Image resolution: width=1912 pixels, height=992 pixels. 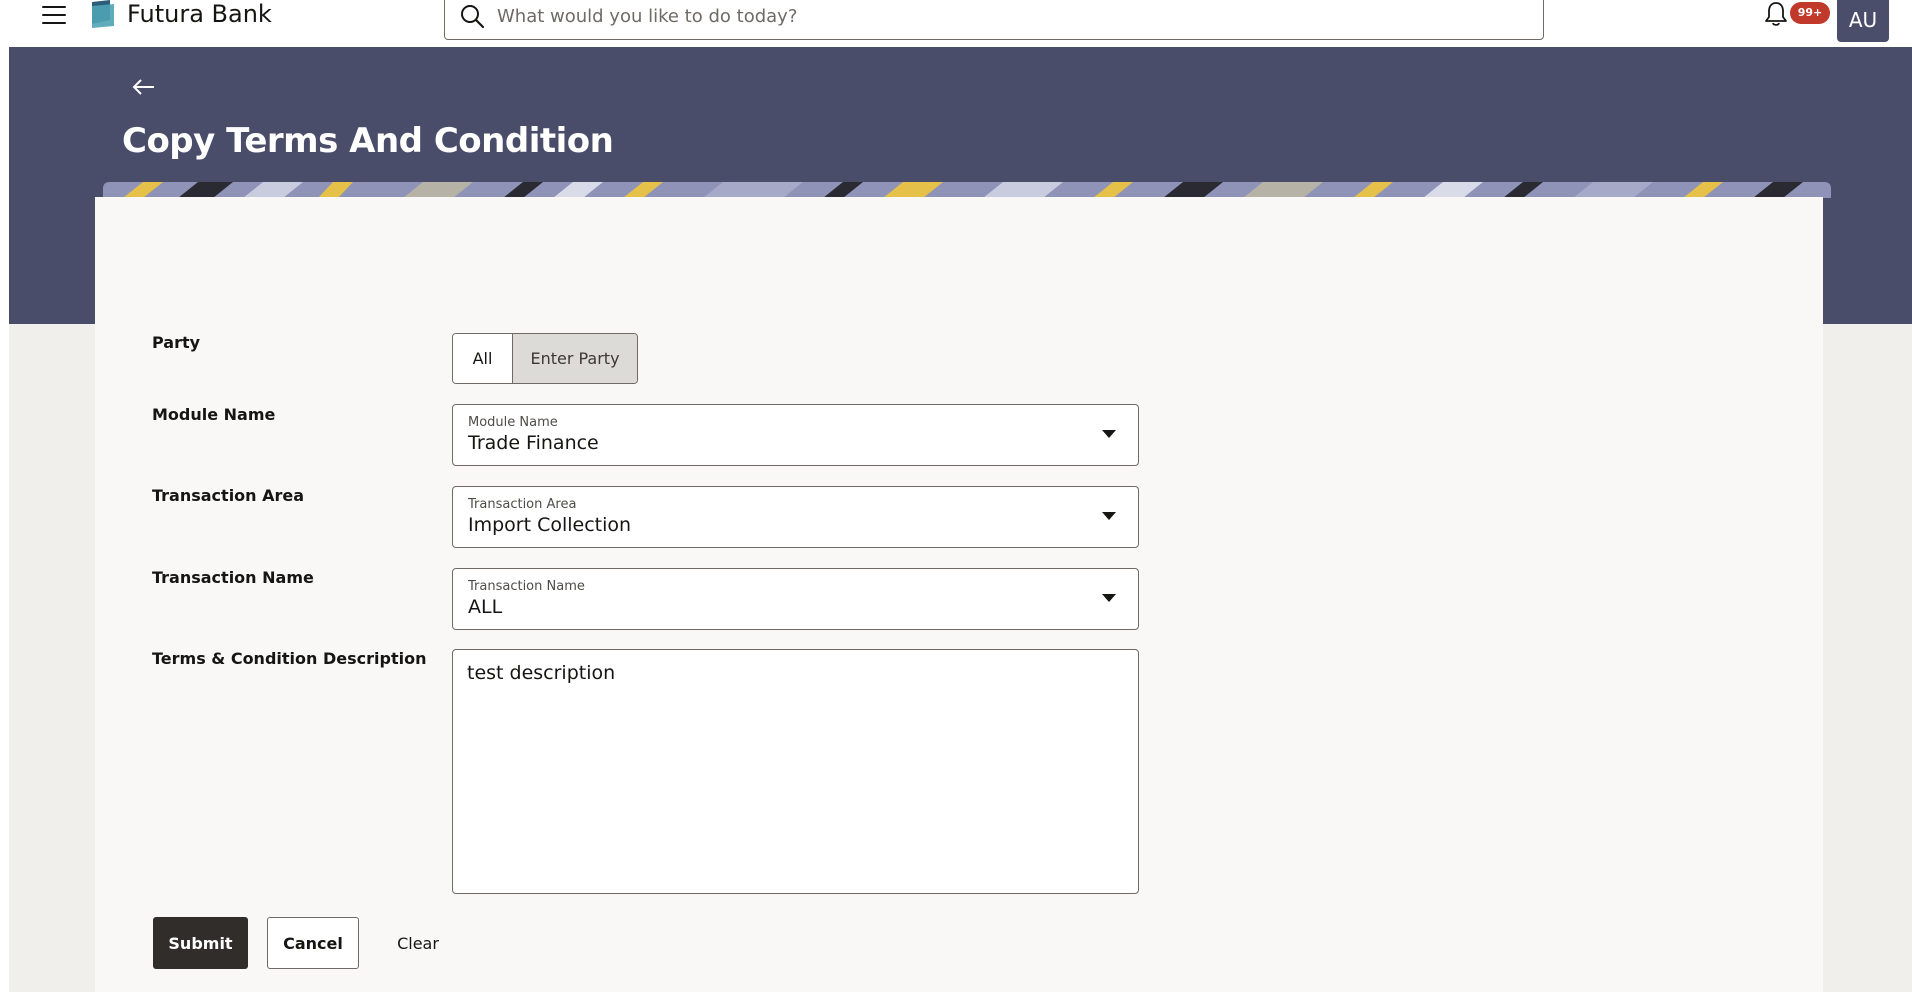 I want to click on notification-bell-icon, so click(x=1776, y=14).